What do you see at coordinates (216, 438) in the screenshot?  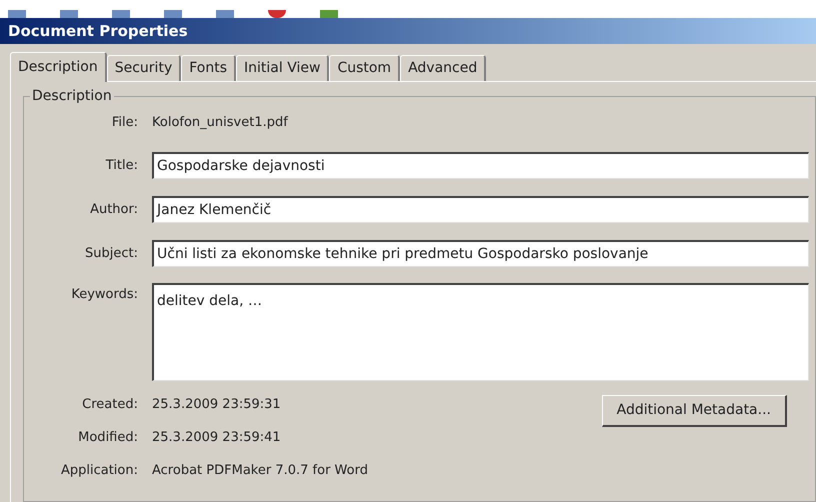 I see `field-value: 25.3.2009 23:59:41` at bounding box center [216, 438].